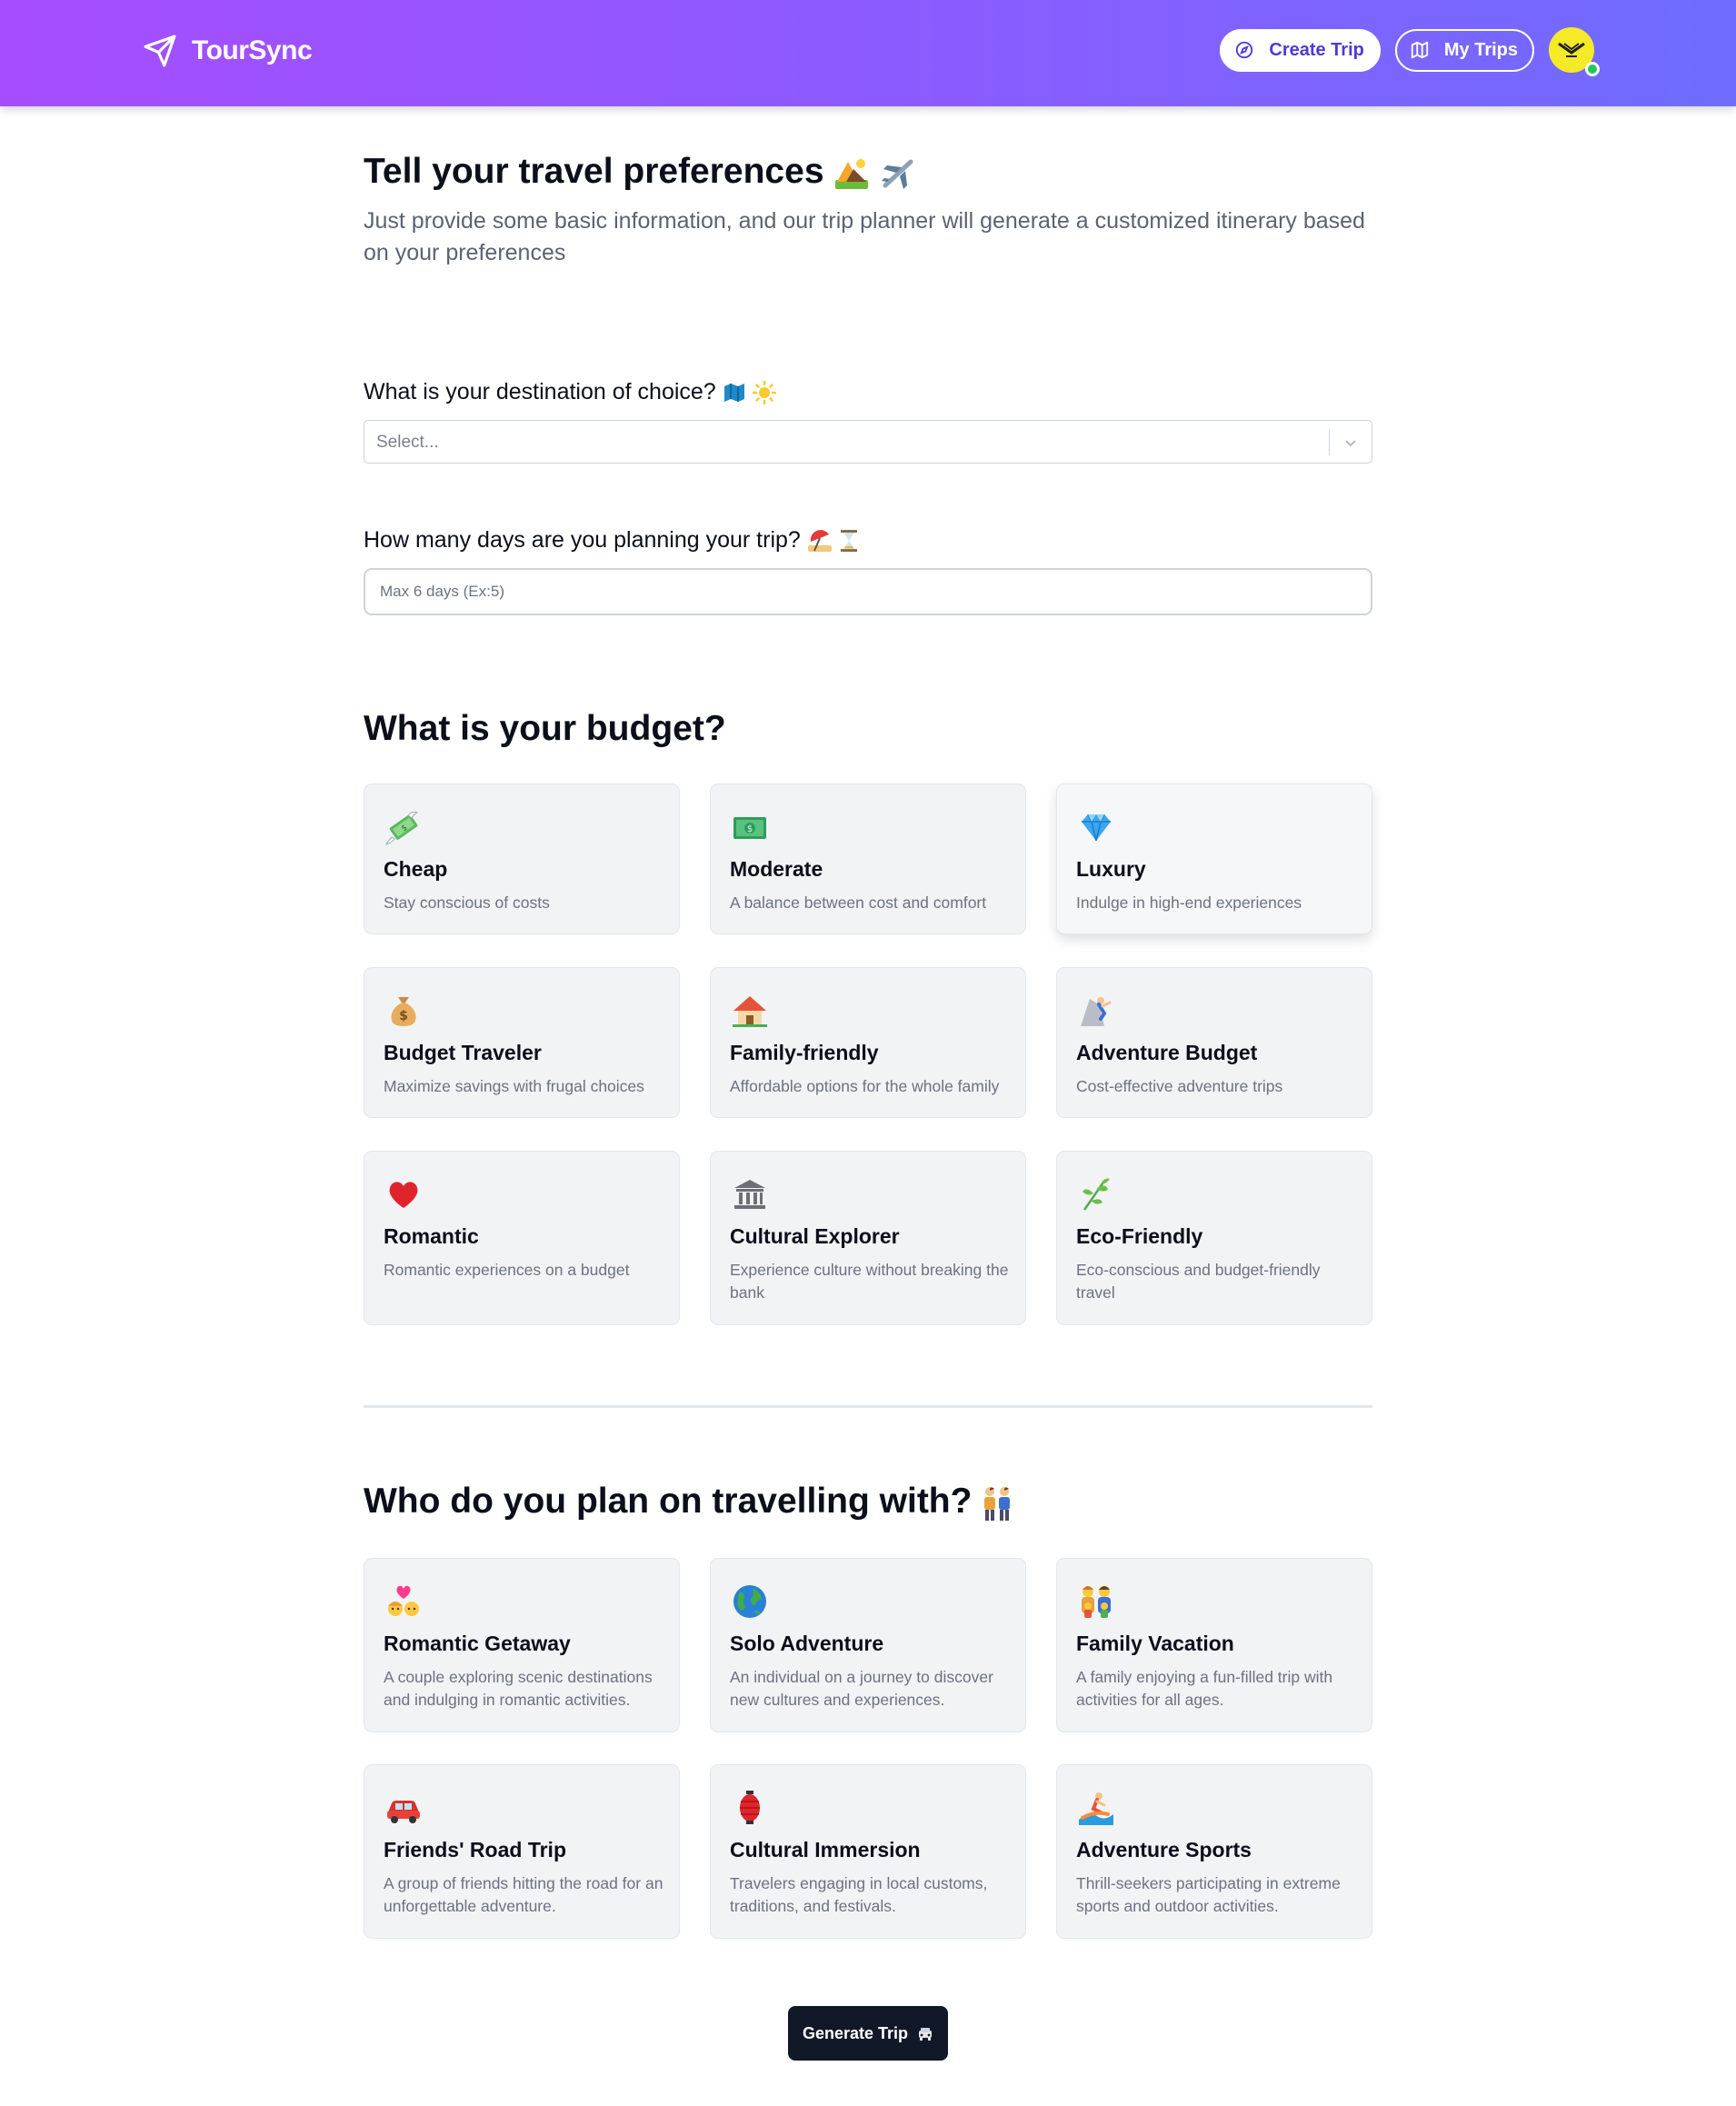 This screenshot has width=1736, height=2106. I want to click on generate-trip-label: Generate Trip, so click(856, 2032).